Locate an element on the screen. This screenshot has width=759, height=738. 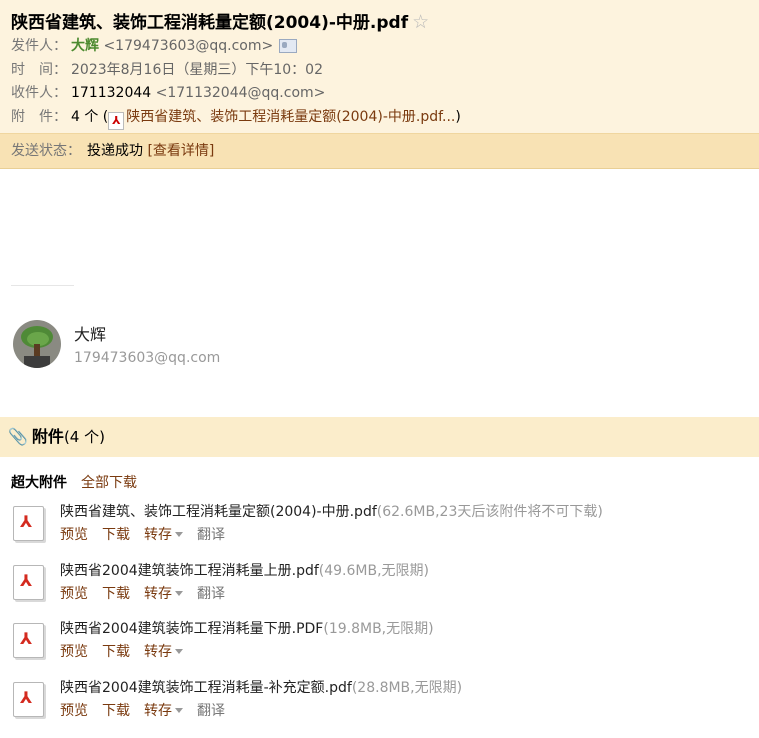
attachment-info: (49.6MB,无限期) is located at coordinates (374, 571).